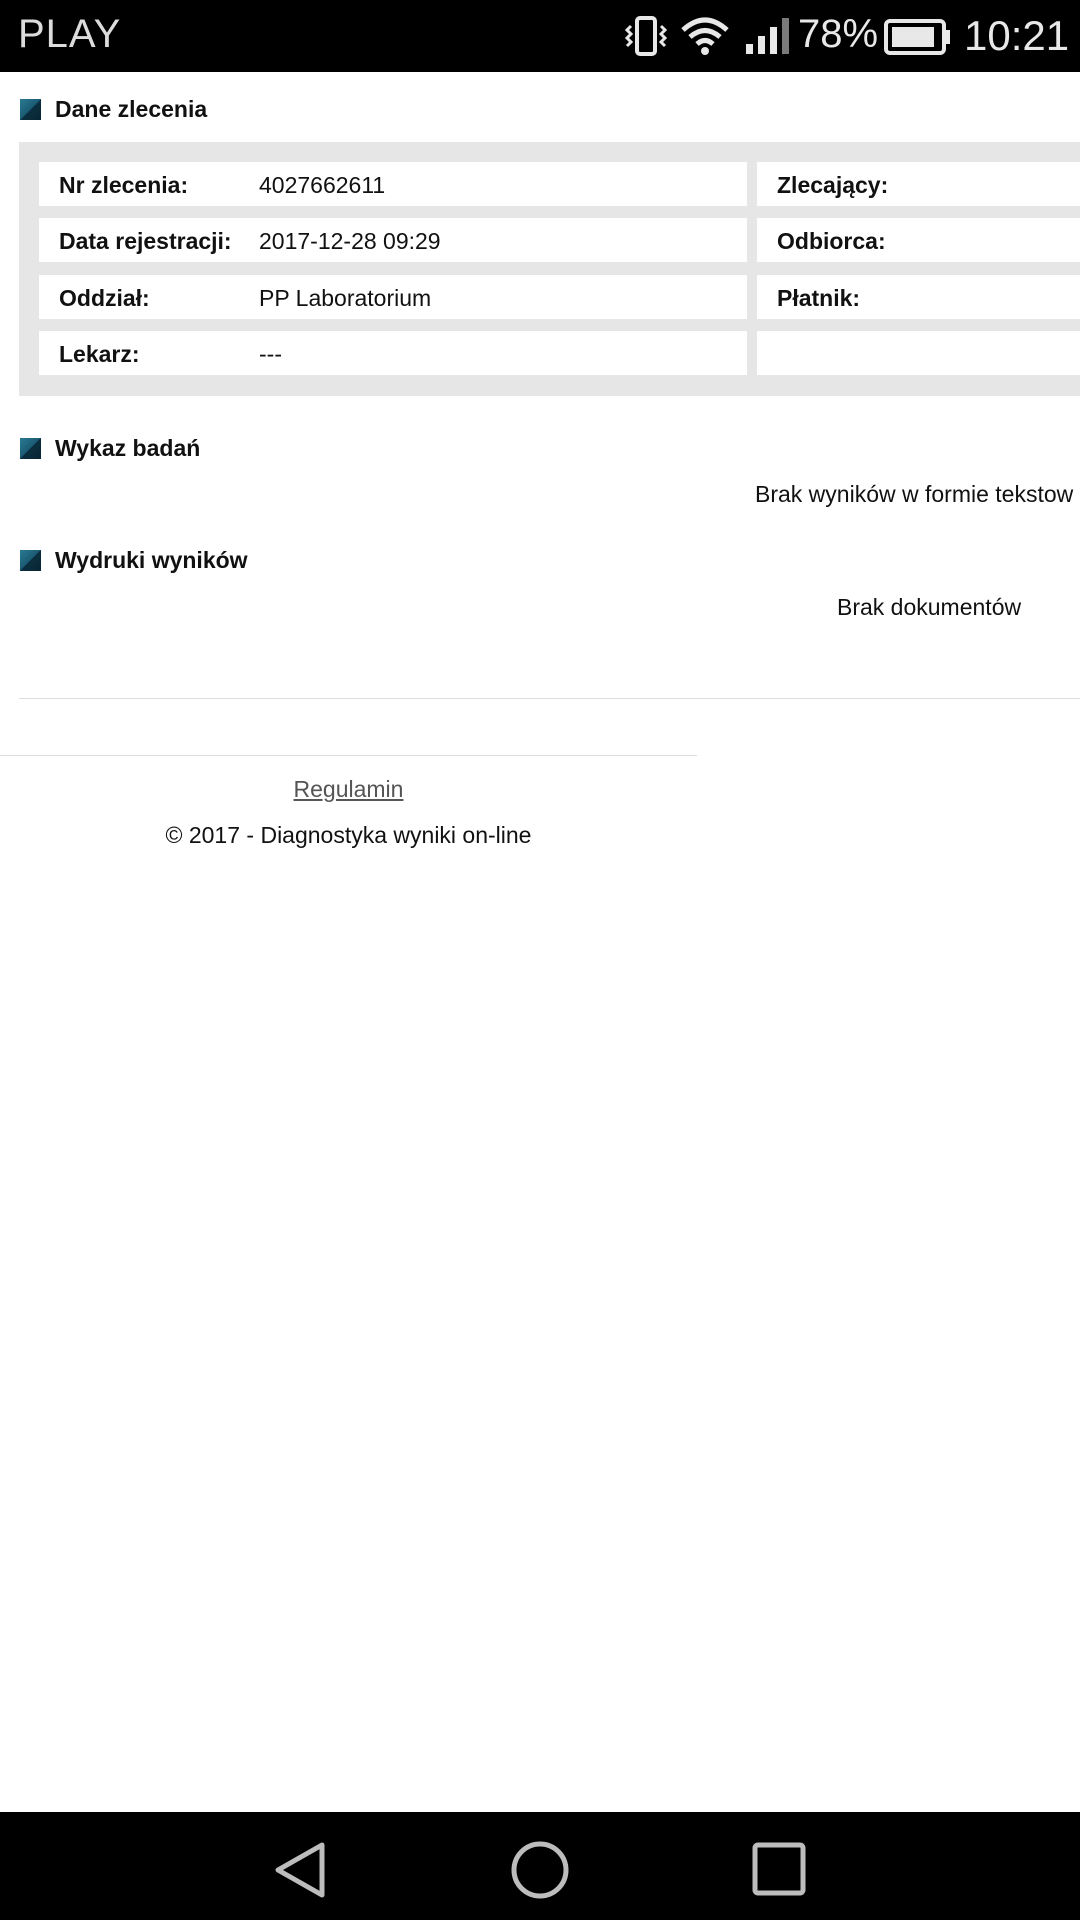 The width and height of the screenshot is (1080, 1920). I want to click on footer-divider, so click(348, 755).